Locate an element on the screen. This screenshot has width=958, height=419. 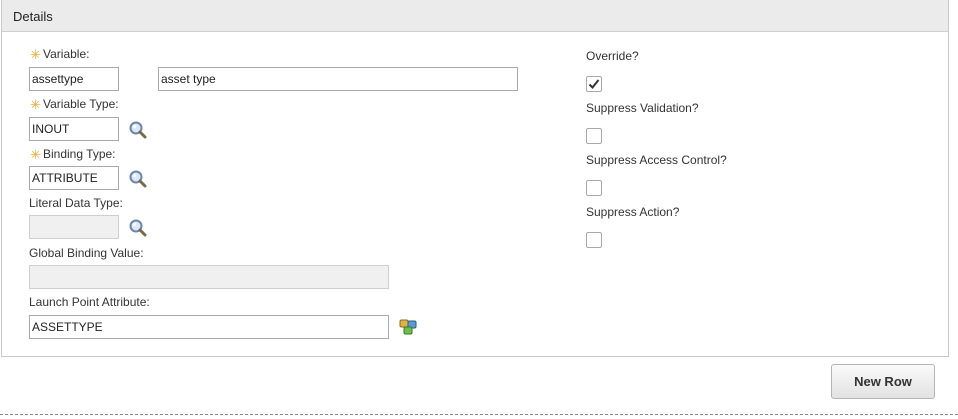
variable-type-label: Variable Type: is located at coordinates (81, 104).